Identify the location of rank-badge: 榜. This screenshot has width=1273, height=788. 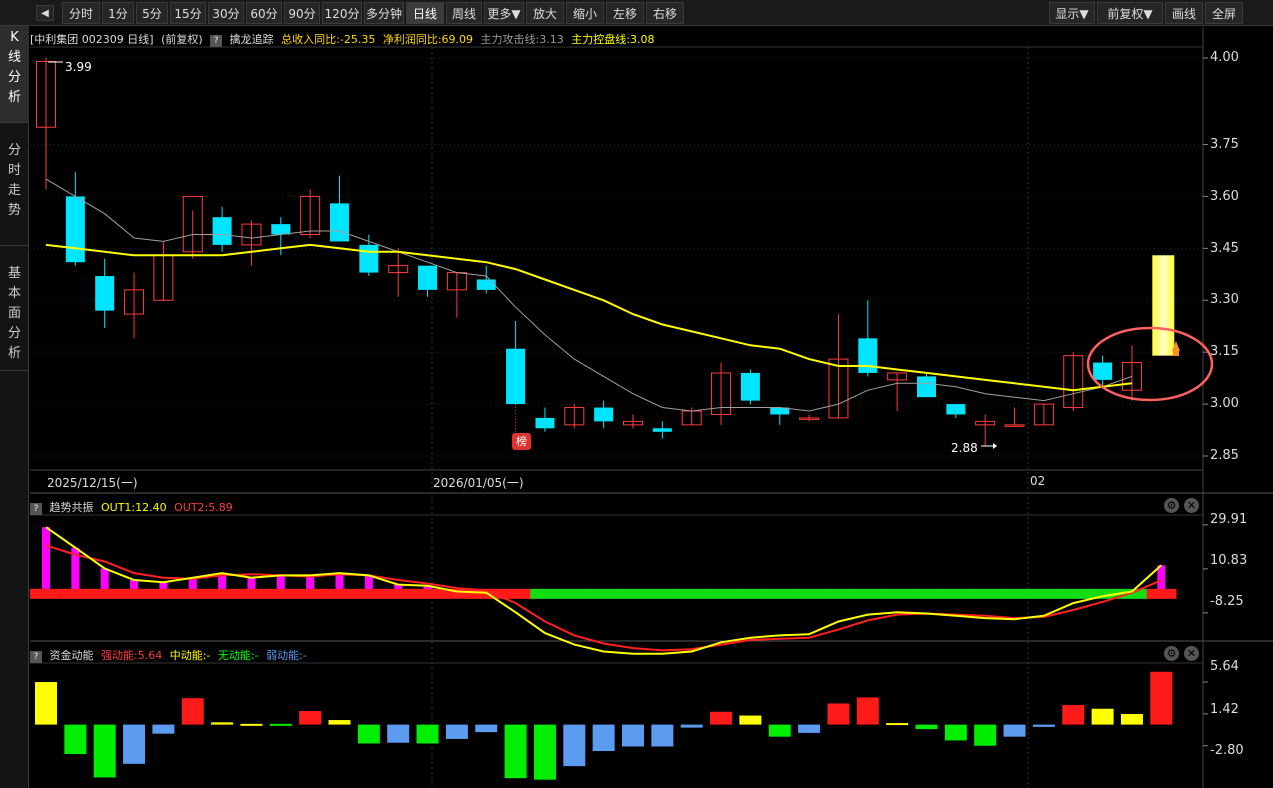
(521, 441).